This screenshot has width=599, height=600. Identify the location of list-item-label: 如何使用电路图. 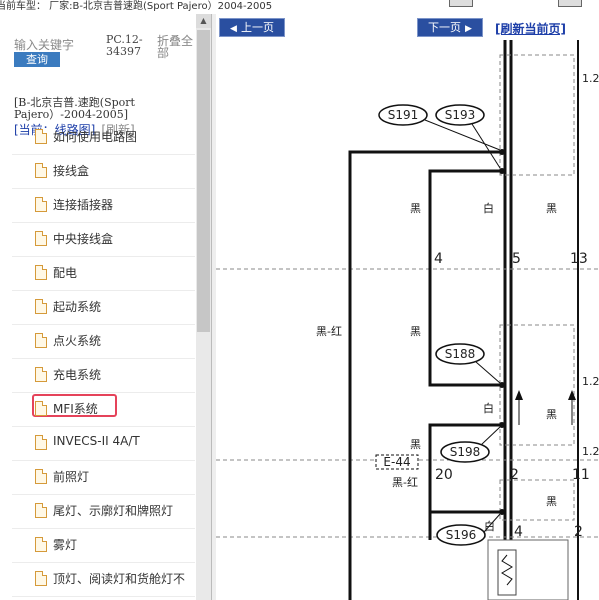
(95, 137).